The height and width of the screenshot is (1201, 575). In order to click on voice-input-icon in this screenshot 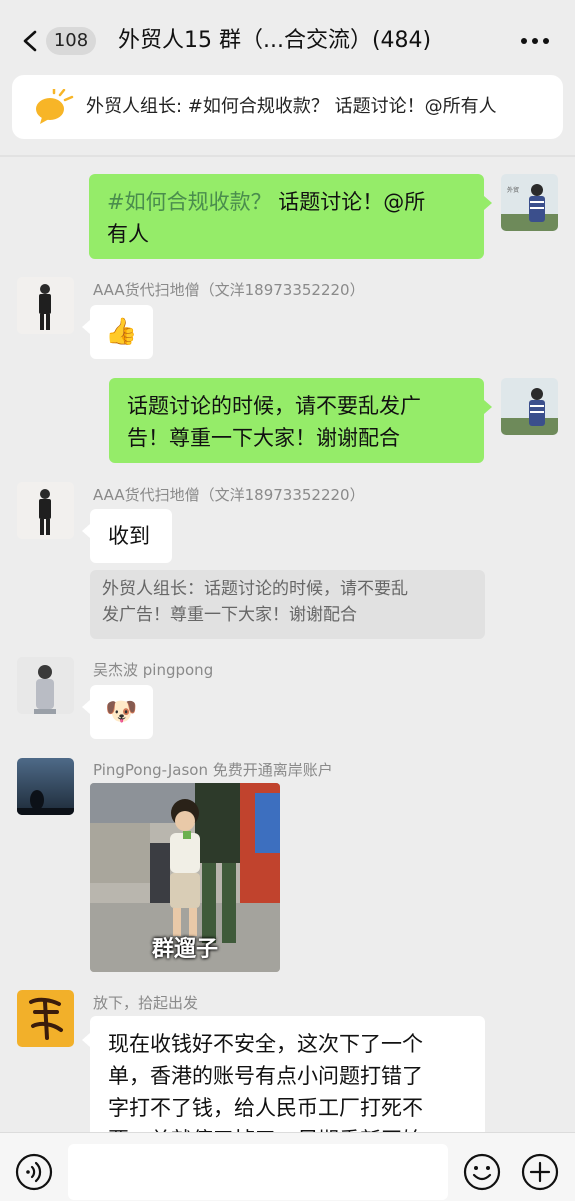, I will do `click(34, 1172)`.